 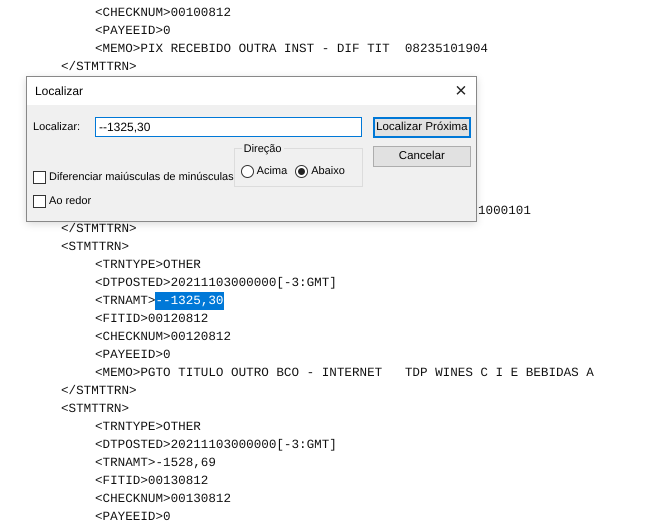 I want to click on cancel-button: Cancelar, so click(x=421, y=156).